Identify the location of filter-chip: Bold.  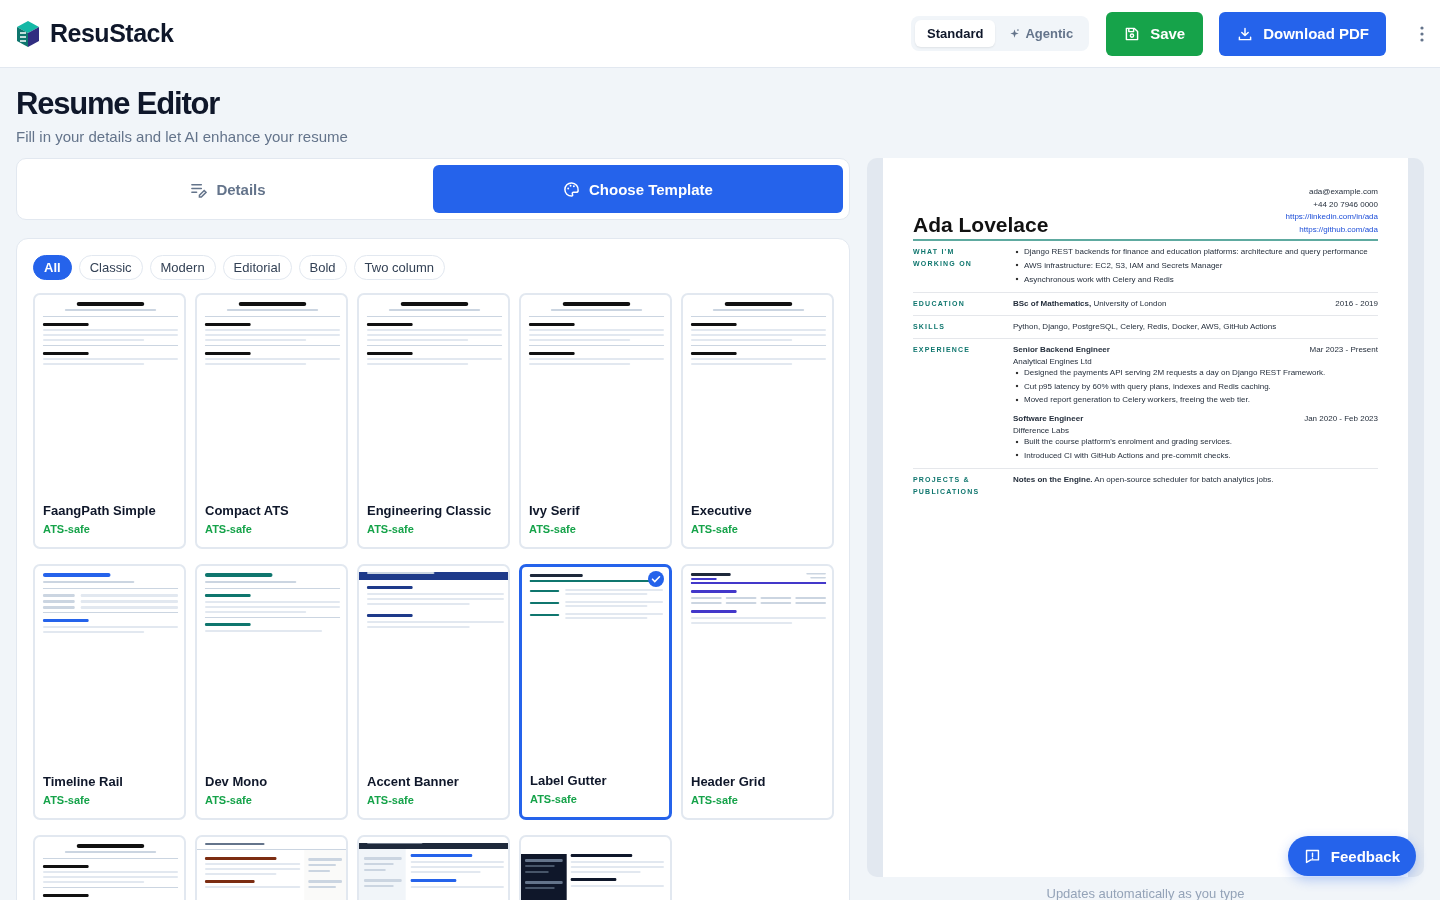
(322, 267).